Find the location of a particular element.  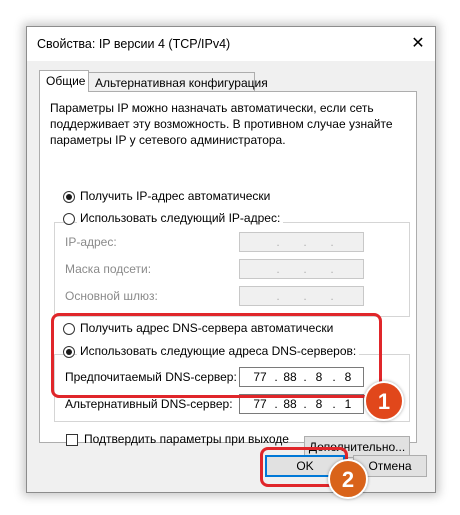

window-title: Свойства: IP версии 4 (TCP/IPv4) is located at coordinates (134, 44).